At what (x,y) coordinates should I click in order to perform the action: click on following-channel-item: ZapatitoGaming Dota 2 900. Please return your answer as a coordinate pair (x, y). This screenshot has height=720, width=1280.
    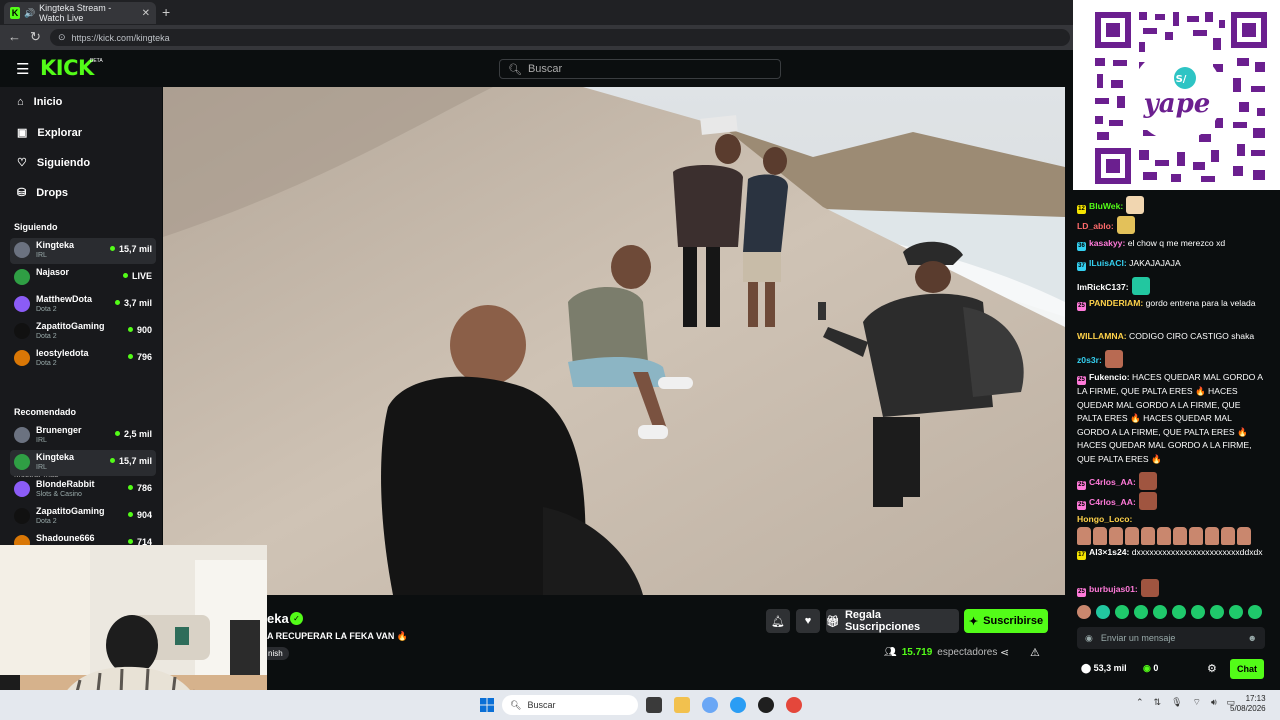
    Looking at the image, I should click on (83, 332).